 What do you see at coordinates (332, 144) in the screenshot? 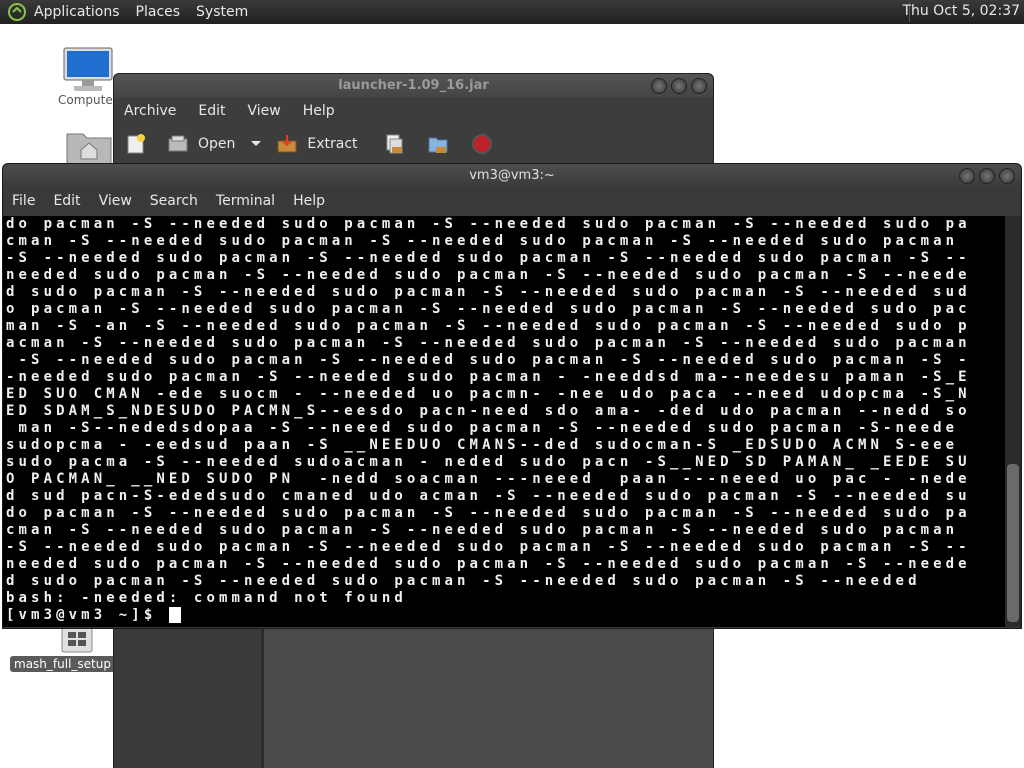
I see `extract-button: Extract` at bounding box center [332, 144].